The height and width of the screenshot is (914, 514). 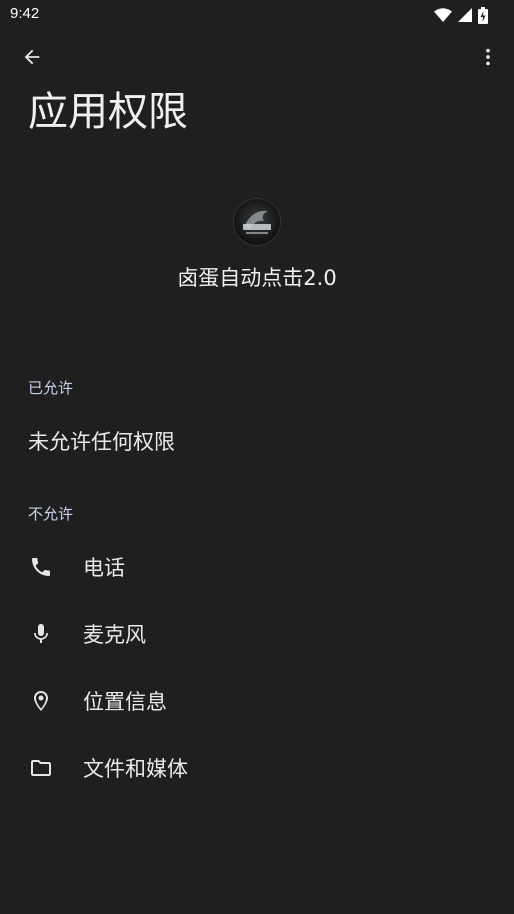 I want to click on status-bar: 9:42, so click(x=257, y=15).